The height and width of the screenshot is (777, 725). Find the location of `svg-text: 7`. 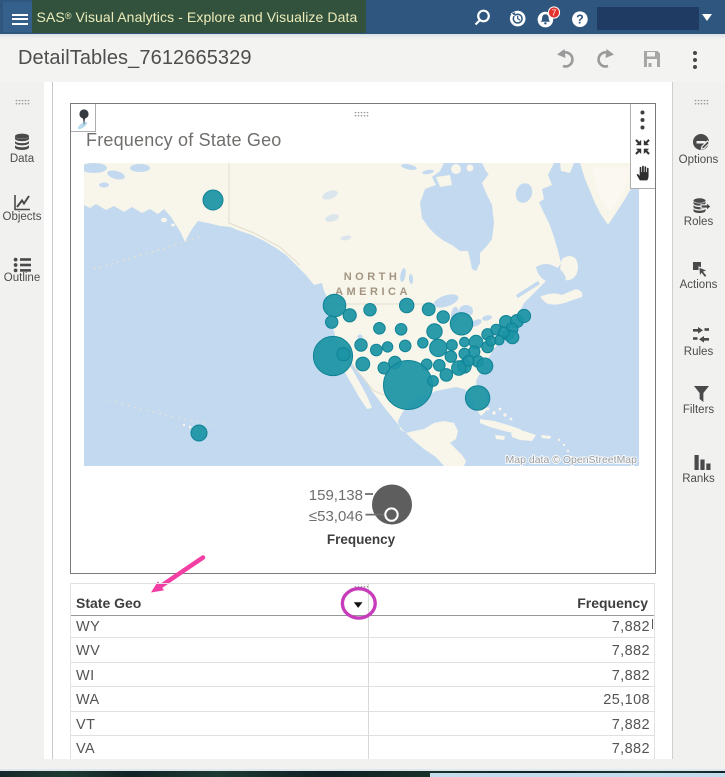

svg-text: 7 is located at coordinates (554, 13).